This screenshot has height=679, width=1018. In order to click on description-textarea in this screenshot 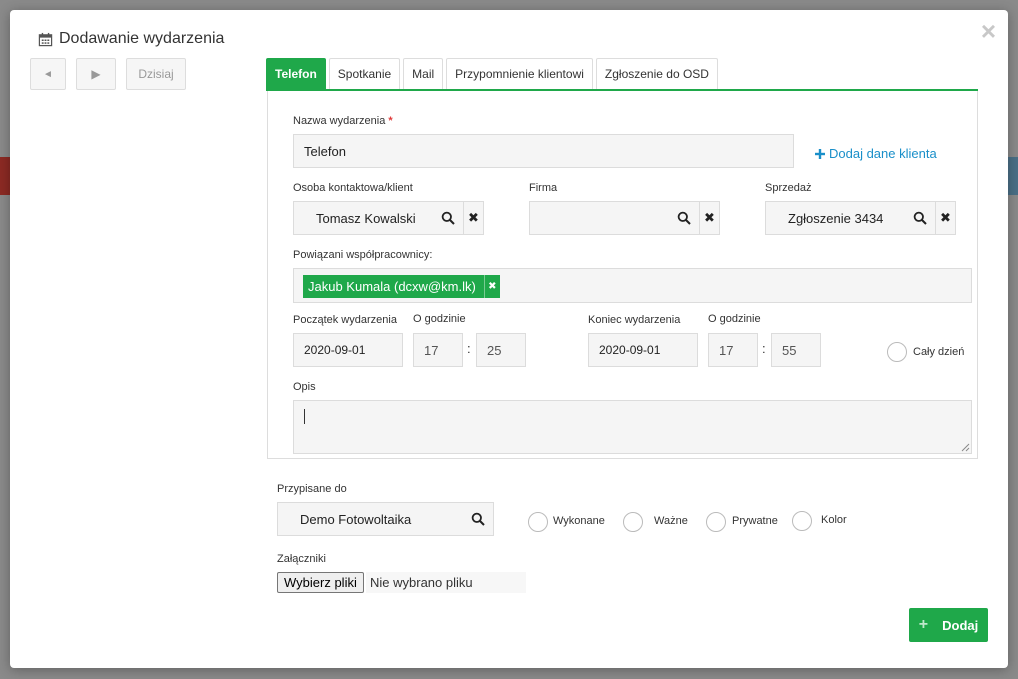, I will do `click(632, 427)`.